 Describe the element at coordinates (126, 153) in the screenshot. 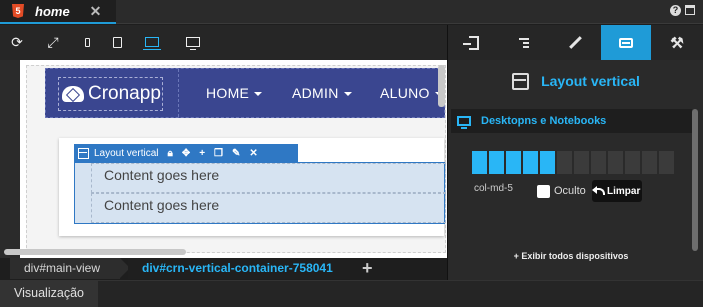

I see `component-label: Layout vertical` at that location.